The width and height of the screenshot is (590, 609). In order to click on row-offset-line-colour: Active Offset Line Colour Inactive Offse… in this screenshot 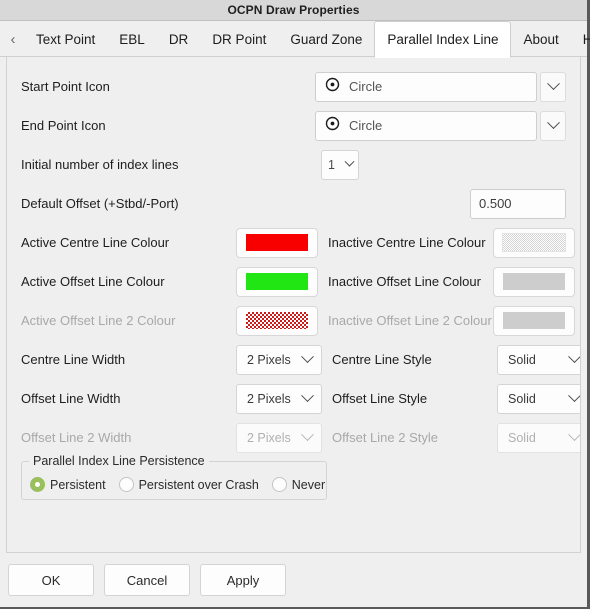, I will do `click(298, 281)`.